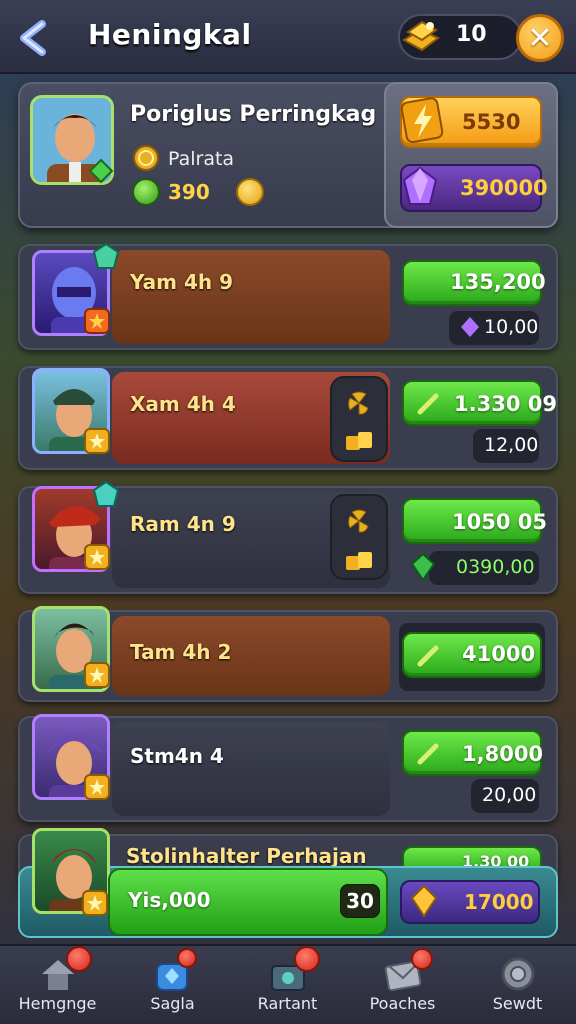 Image resolution: width=576 pixels, height=1024 pixels. What do you see at coordinates (287, 984) in the screenshot?
I see `nav-item-rartant: Rartant` at bounding box center [287, 984].